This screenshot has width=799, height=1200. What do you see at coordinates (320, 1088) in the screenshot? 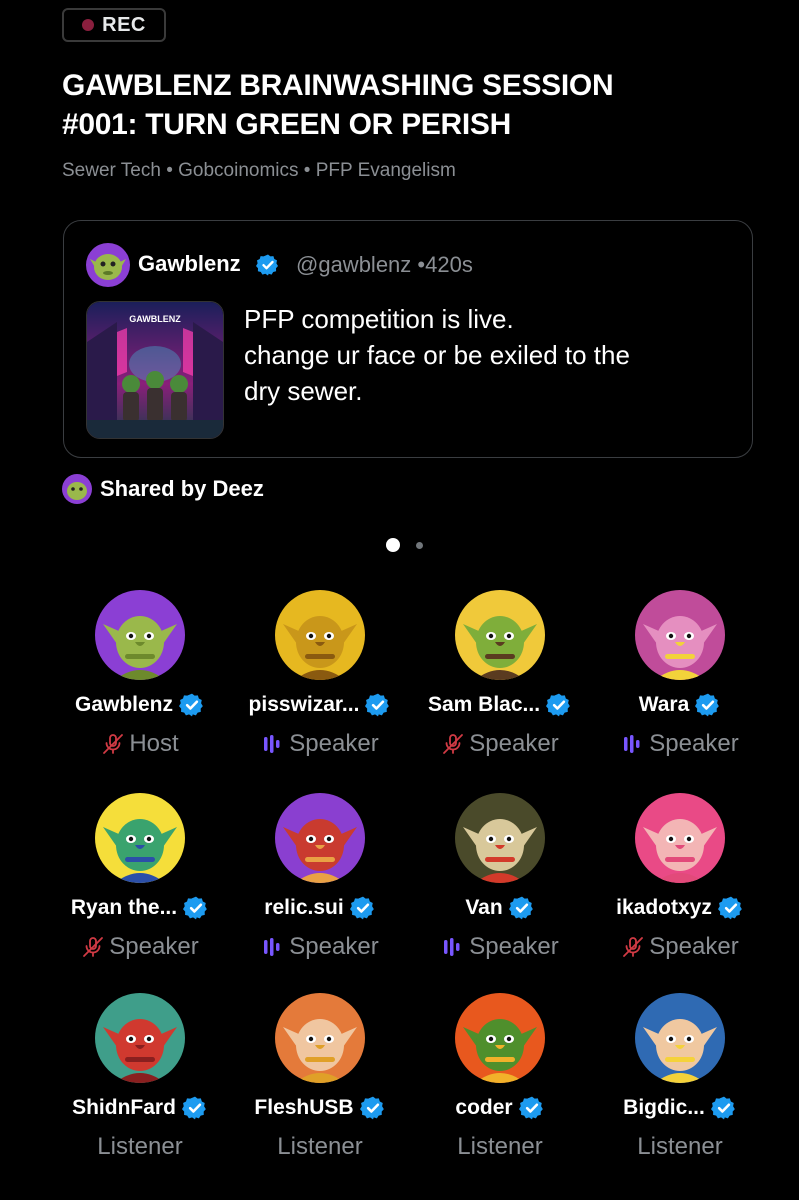
I see `participant-tile: FleshUSB Listener` at bounding box center [320, 1088].